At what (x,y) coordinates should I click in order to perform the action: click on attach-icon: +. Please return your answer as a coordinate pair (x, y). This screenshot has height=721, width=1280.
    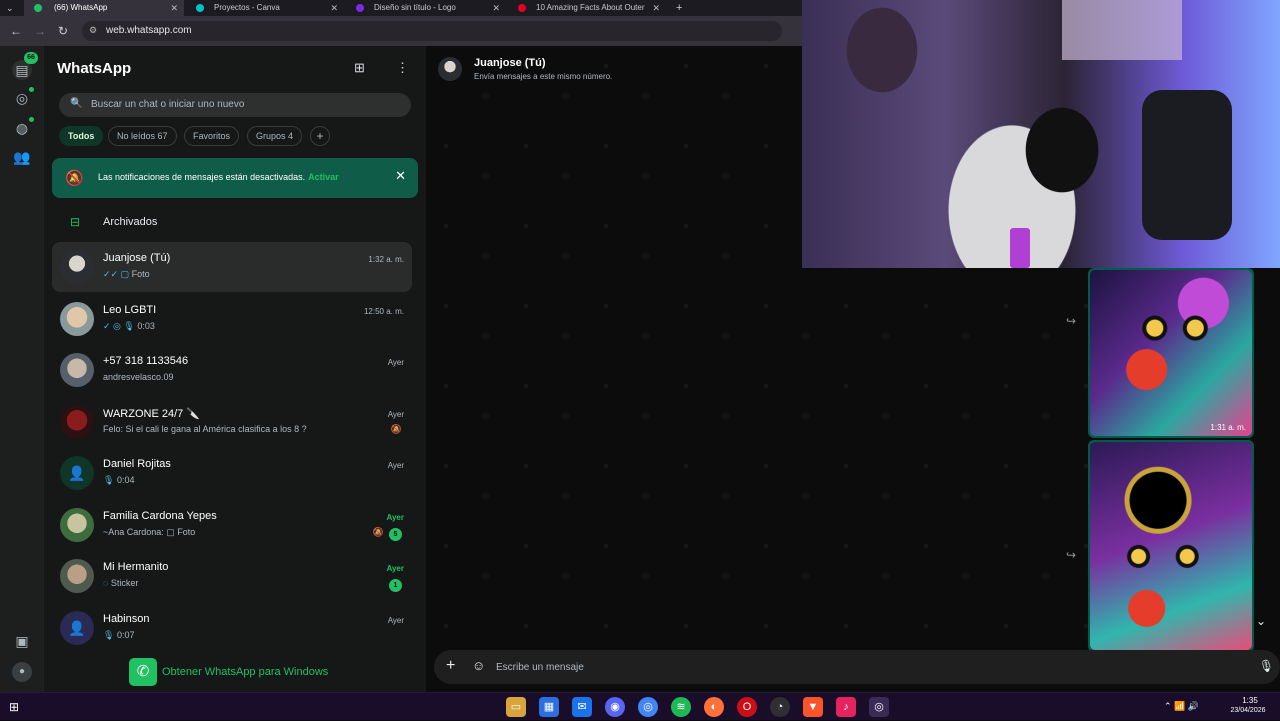
    Looking at the image, I should click on (450, 666).